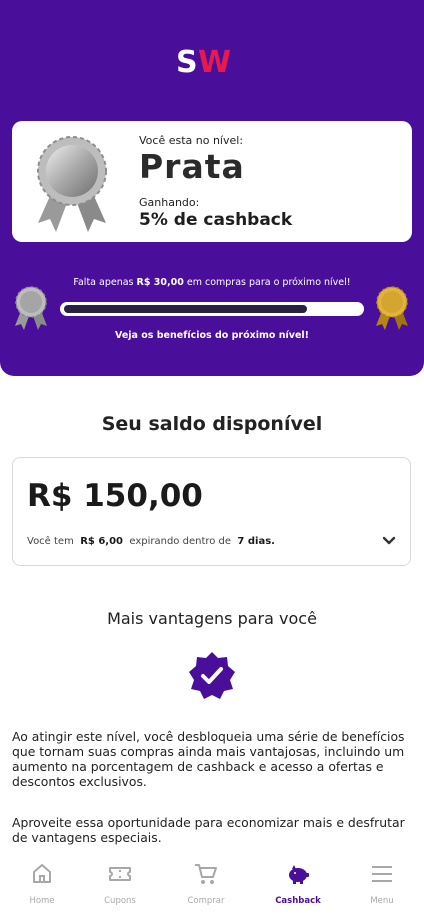  I want to click on menu-icon, so click(382, 874).